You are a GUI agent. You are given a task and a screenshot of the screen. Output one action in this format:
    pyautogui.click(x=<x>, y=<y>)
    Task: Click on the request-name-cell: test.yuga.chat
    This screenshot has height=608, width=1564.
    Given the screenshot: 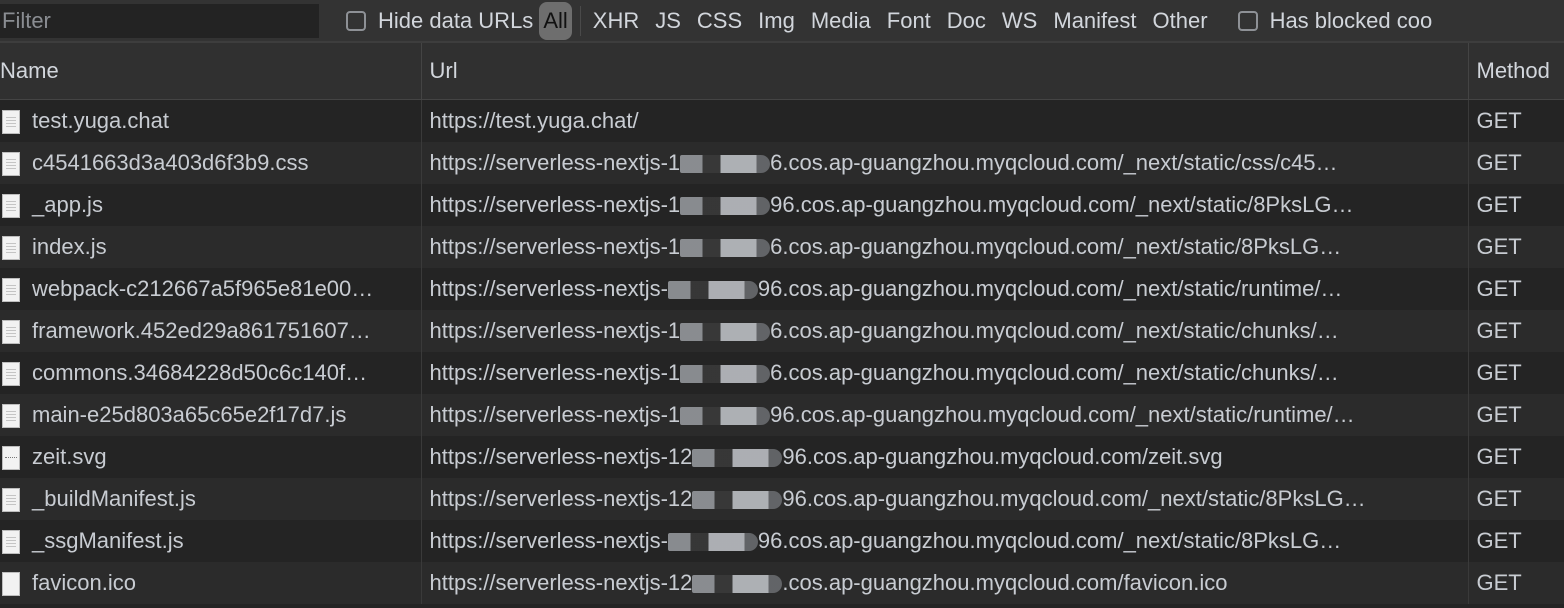 What is the action you would take?
    pyautogui.click(x=211, y=120)
    